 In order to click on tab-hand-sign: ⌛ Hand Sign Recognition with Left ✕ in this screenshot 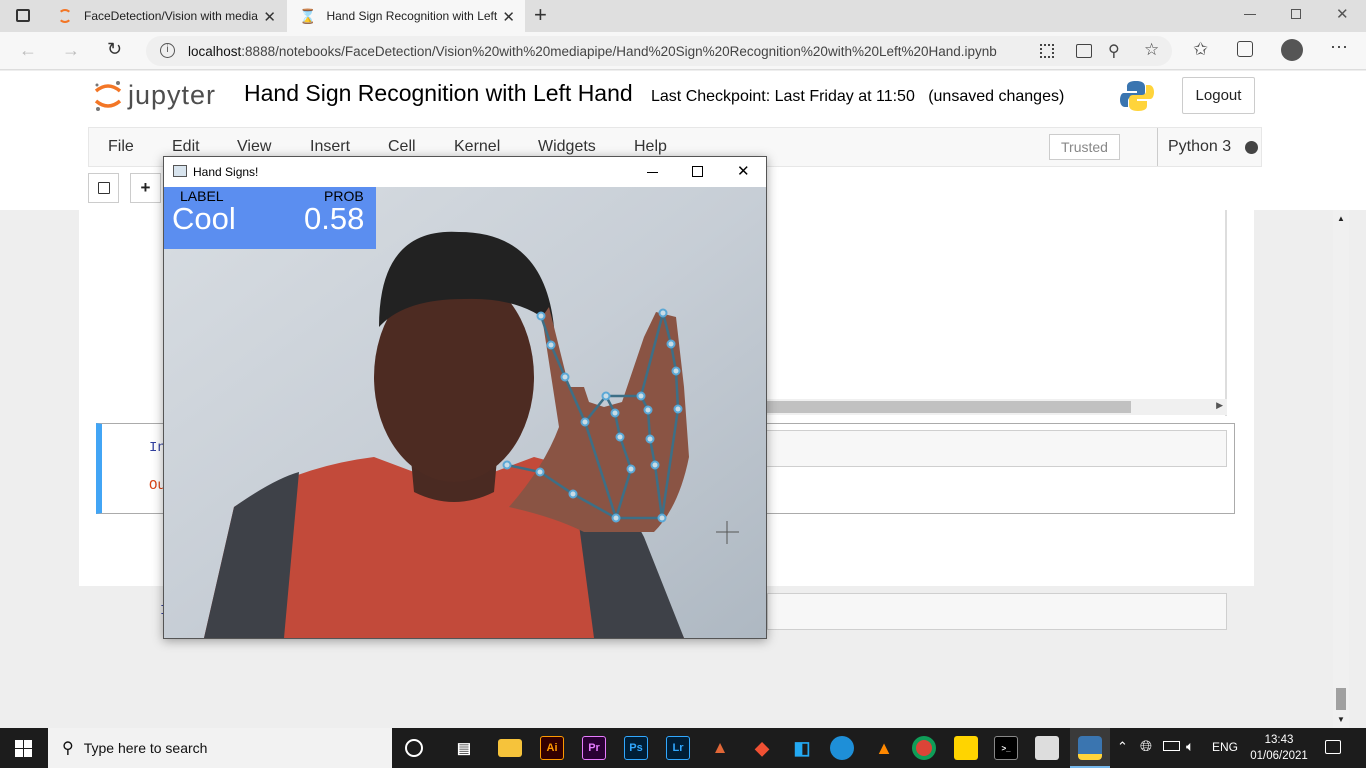, I will do `click(406, 16)`.